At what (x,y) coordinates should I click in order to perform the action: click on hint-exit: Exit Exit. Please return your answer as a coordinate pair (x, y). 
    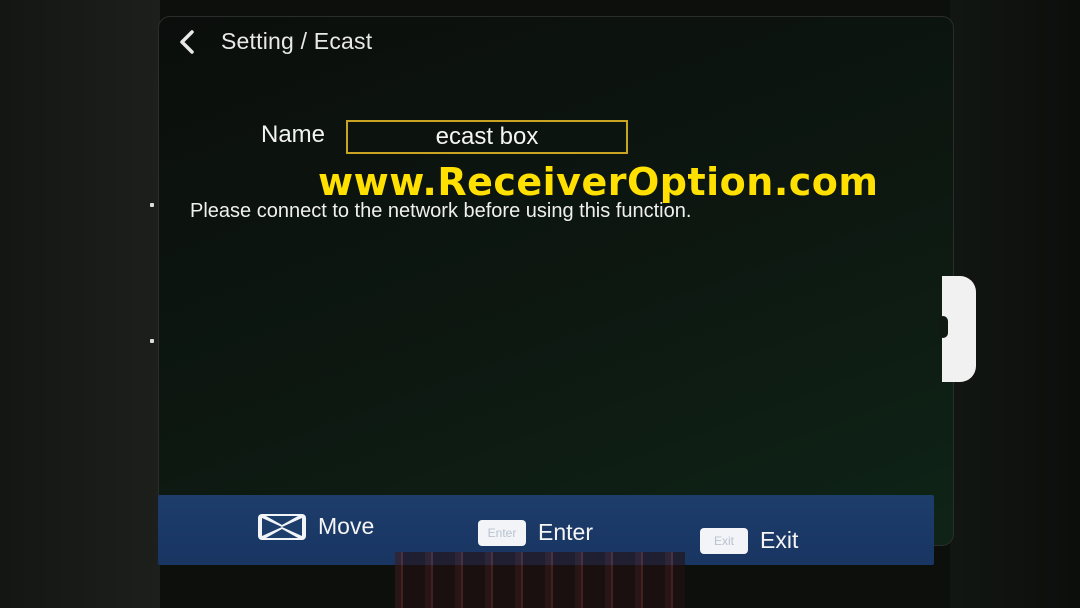
    Looking at the image, I should click on (749, 540).